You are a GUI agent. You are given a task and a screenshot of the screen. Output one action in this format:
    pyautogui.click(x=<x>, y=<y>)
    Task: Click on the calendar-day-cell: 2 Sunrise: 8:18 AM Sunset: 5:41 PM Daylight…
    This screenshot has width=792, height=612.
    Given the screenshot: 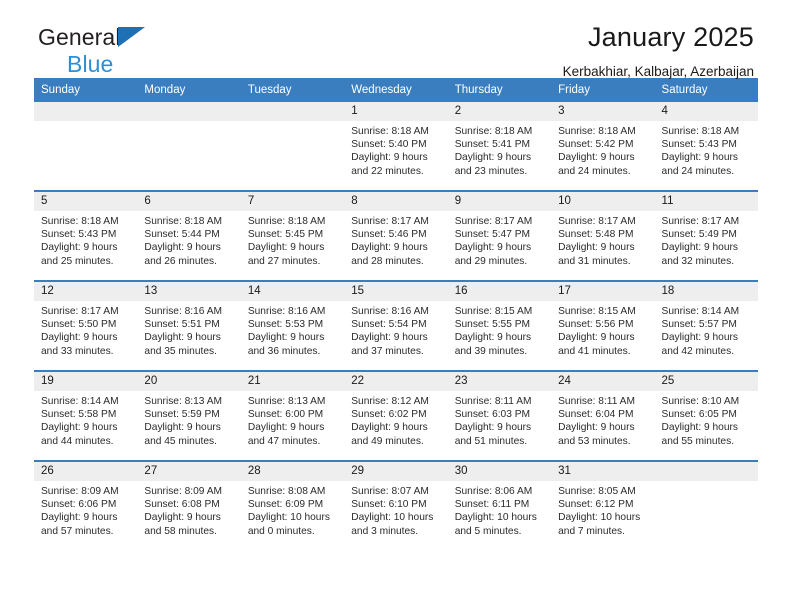 What is the action you would take?
    pyautogui.click(x=499, y=146)
    